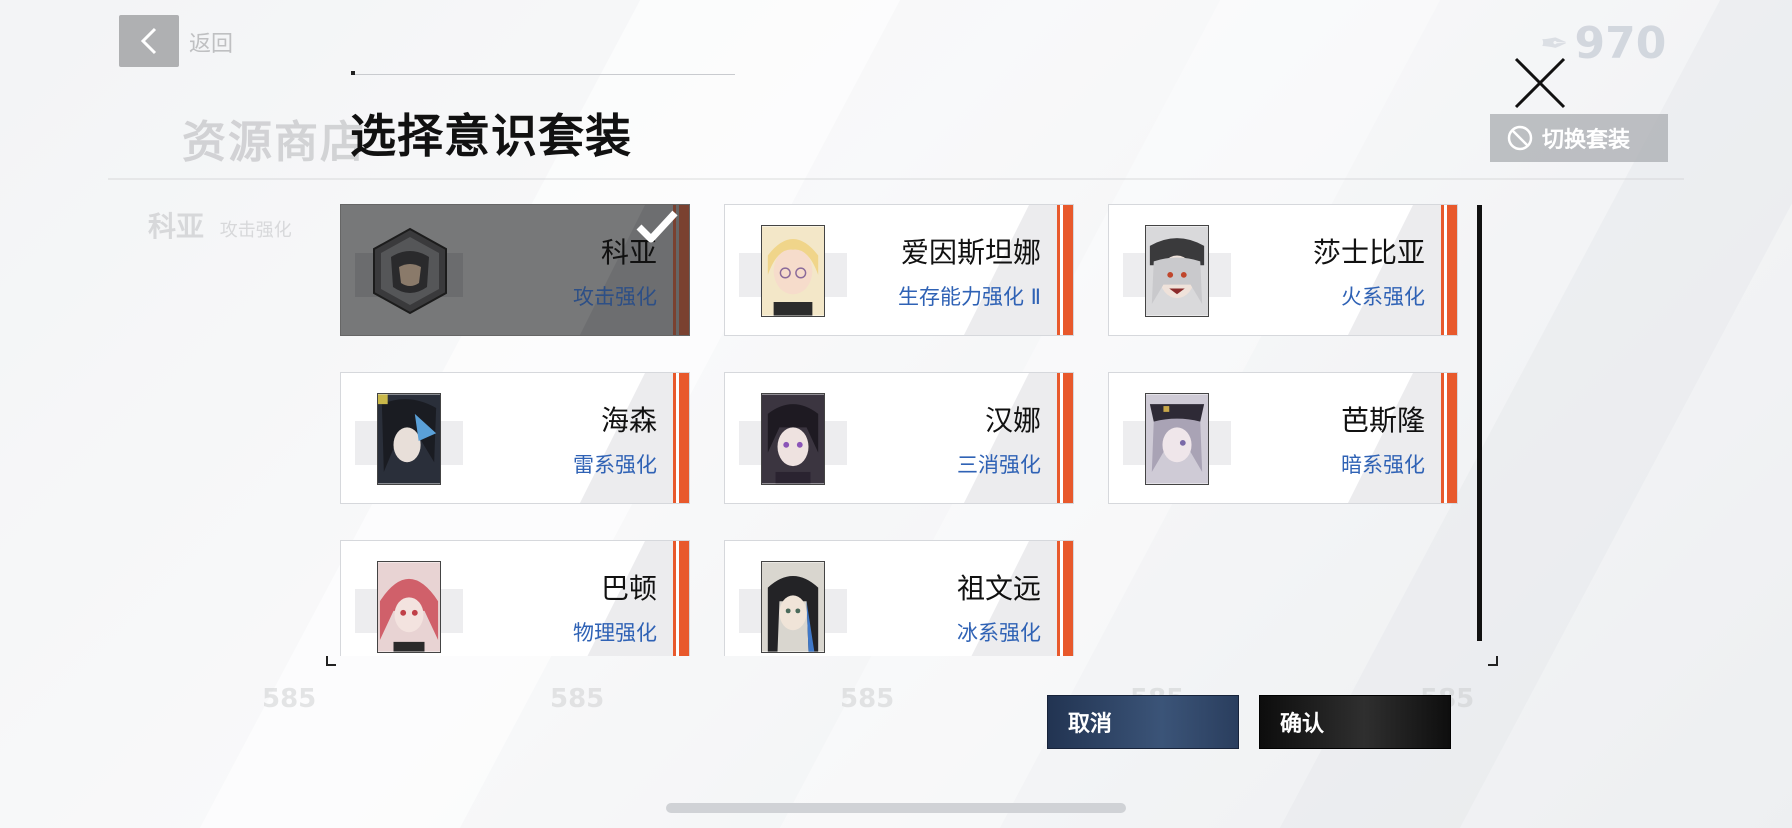 Image resolution: width=1792 pixels, height=828 pixels. Describe the element at coordinates (1520, 138) in the screenshot. I see `ban-icon` at that location.